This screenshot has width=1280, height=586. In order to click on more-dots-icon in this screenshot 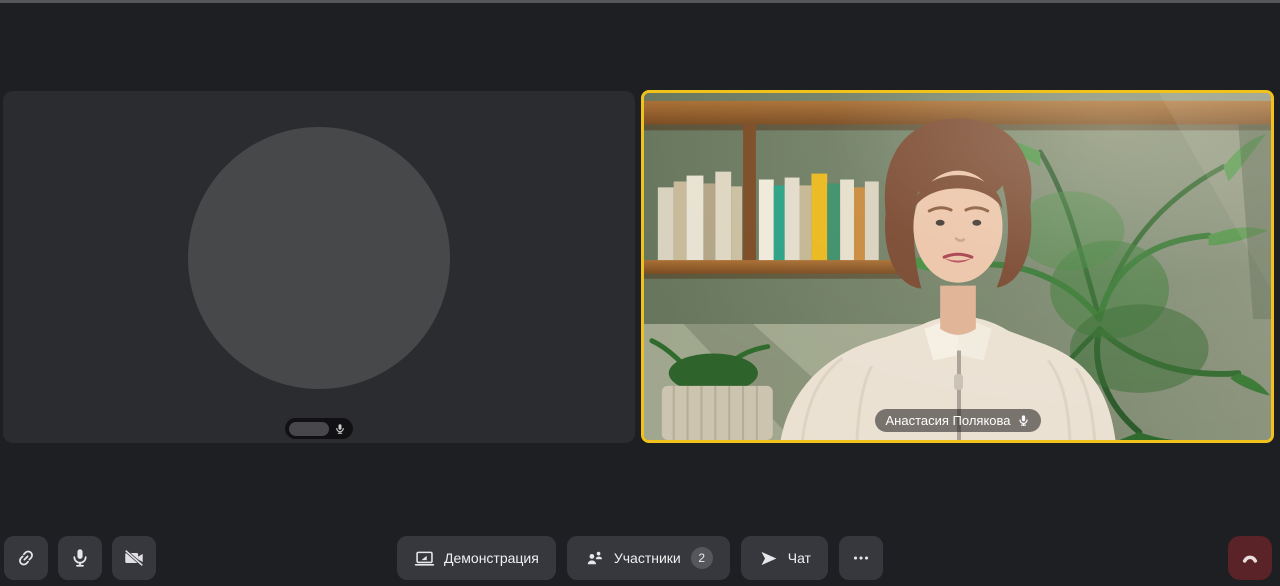, I will do `click(861, 558)`.